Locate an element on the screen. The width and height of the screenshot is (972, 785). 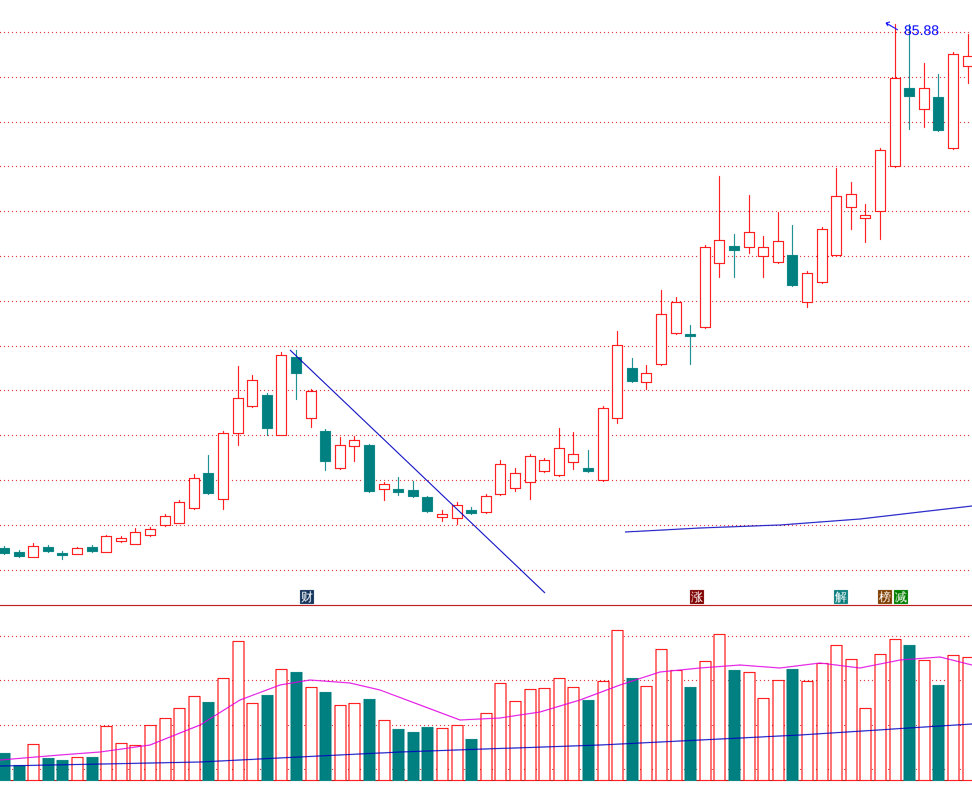
event-marker: 解 is located at coordinates (841, 597).